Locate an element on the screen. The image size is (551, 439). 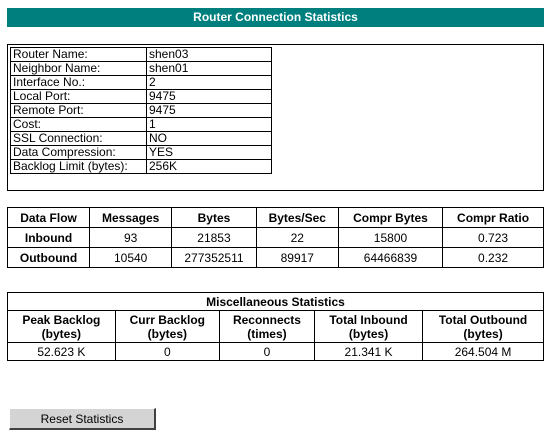
info-label: Data Compression: is located at coordinates (78, 152).